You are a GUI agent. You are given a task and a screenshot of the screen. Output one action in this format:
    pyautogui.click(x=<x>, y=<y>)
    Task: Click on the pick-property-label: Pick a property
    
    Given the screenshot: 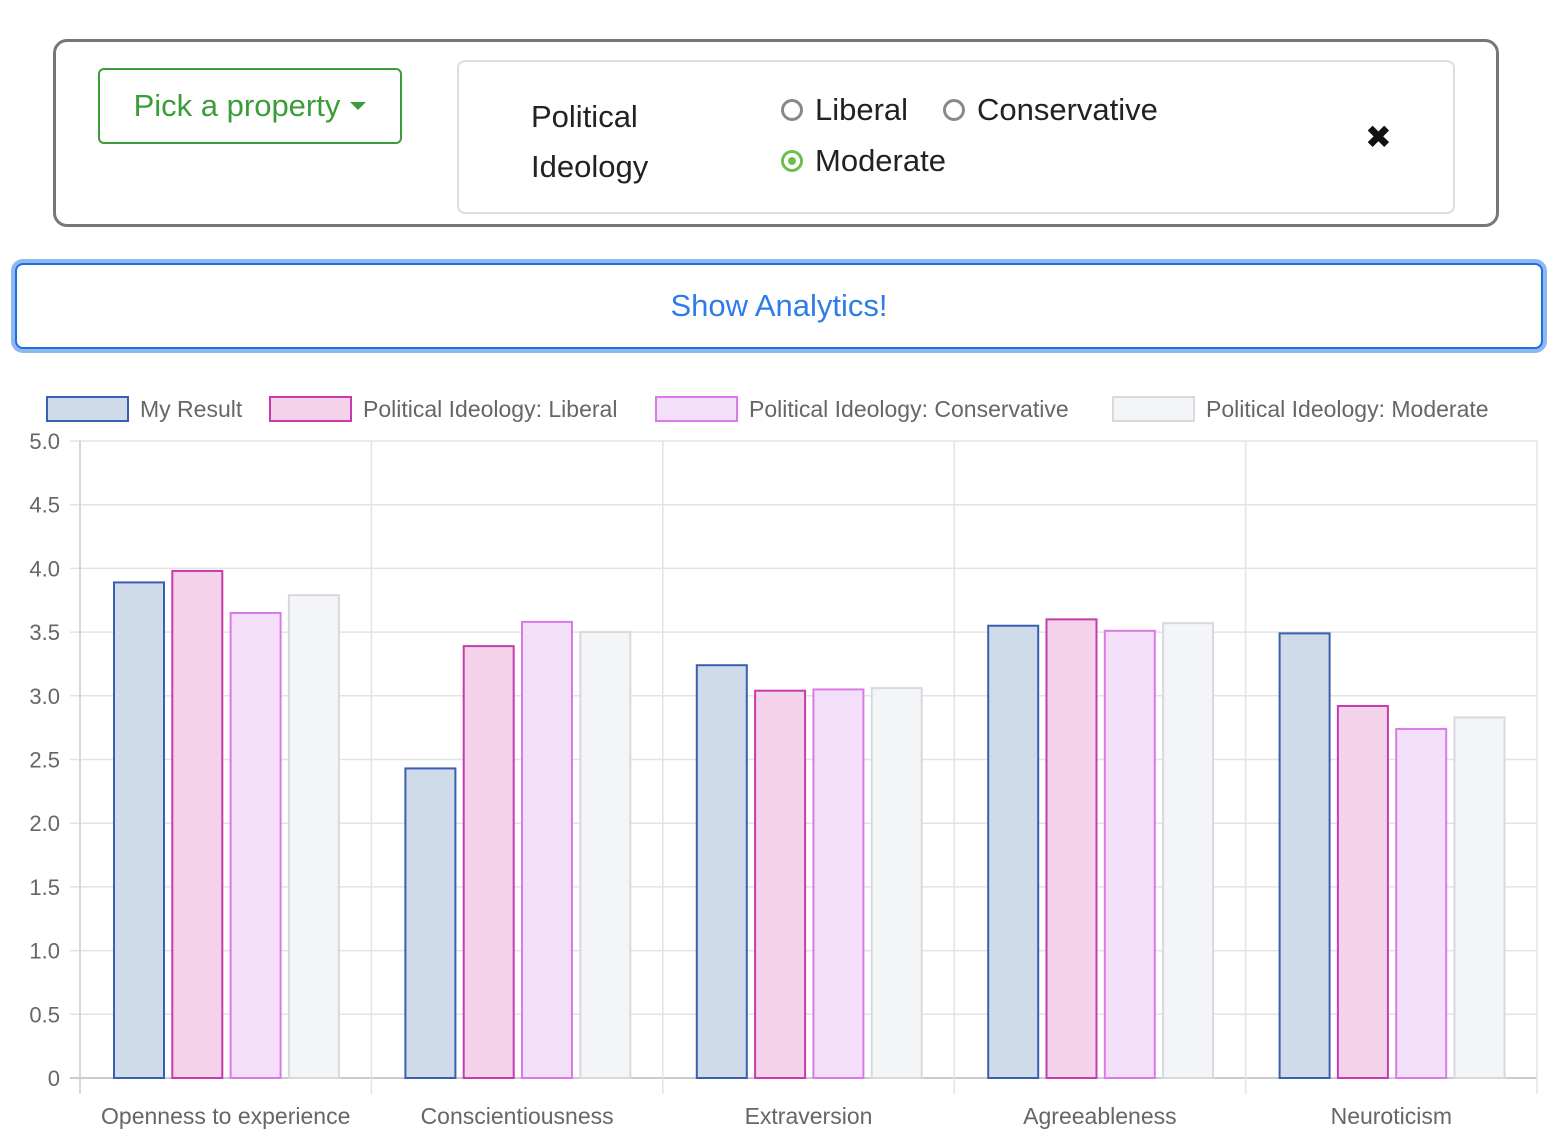 What is the action you would take?
    pyautogui.click(x=237, y=105)
    